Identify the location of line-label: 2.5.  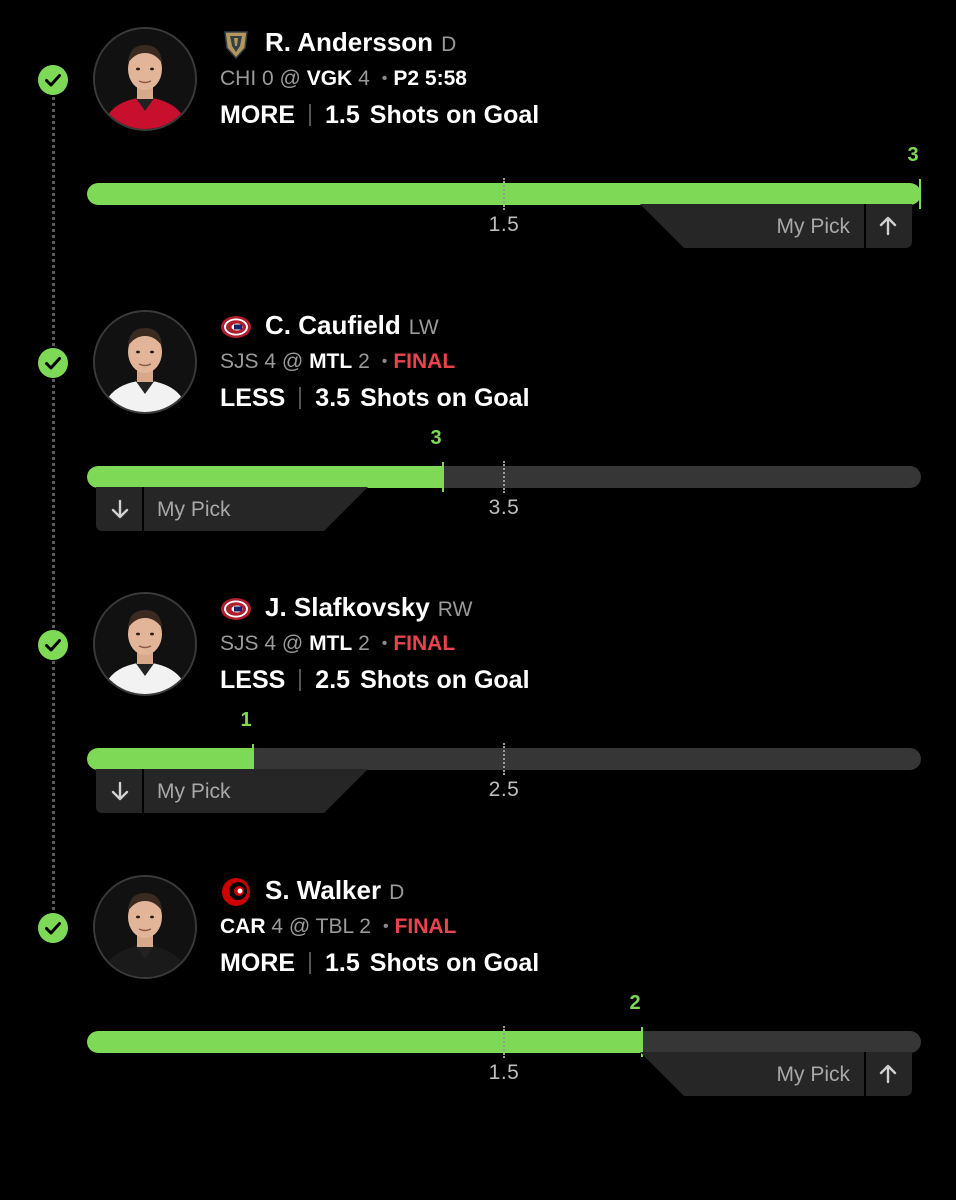
(504, 789).